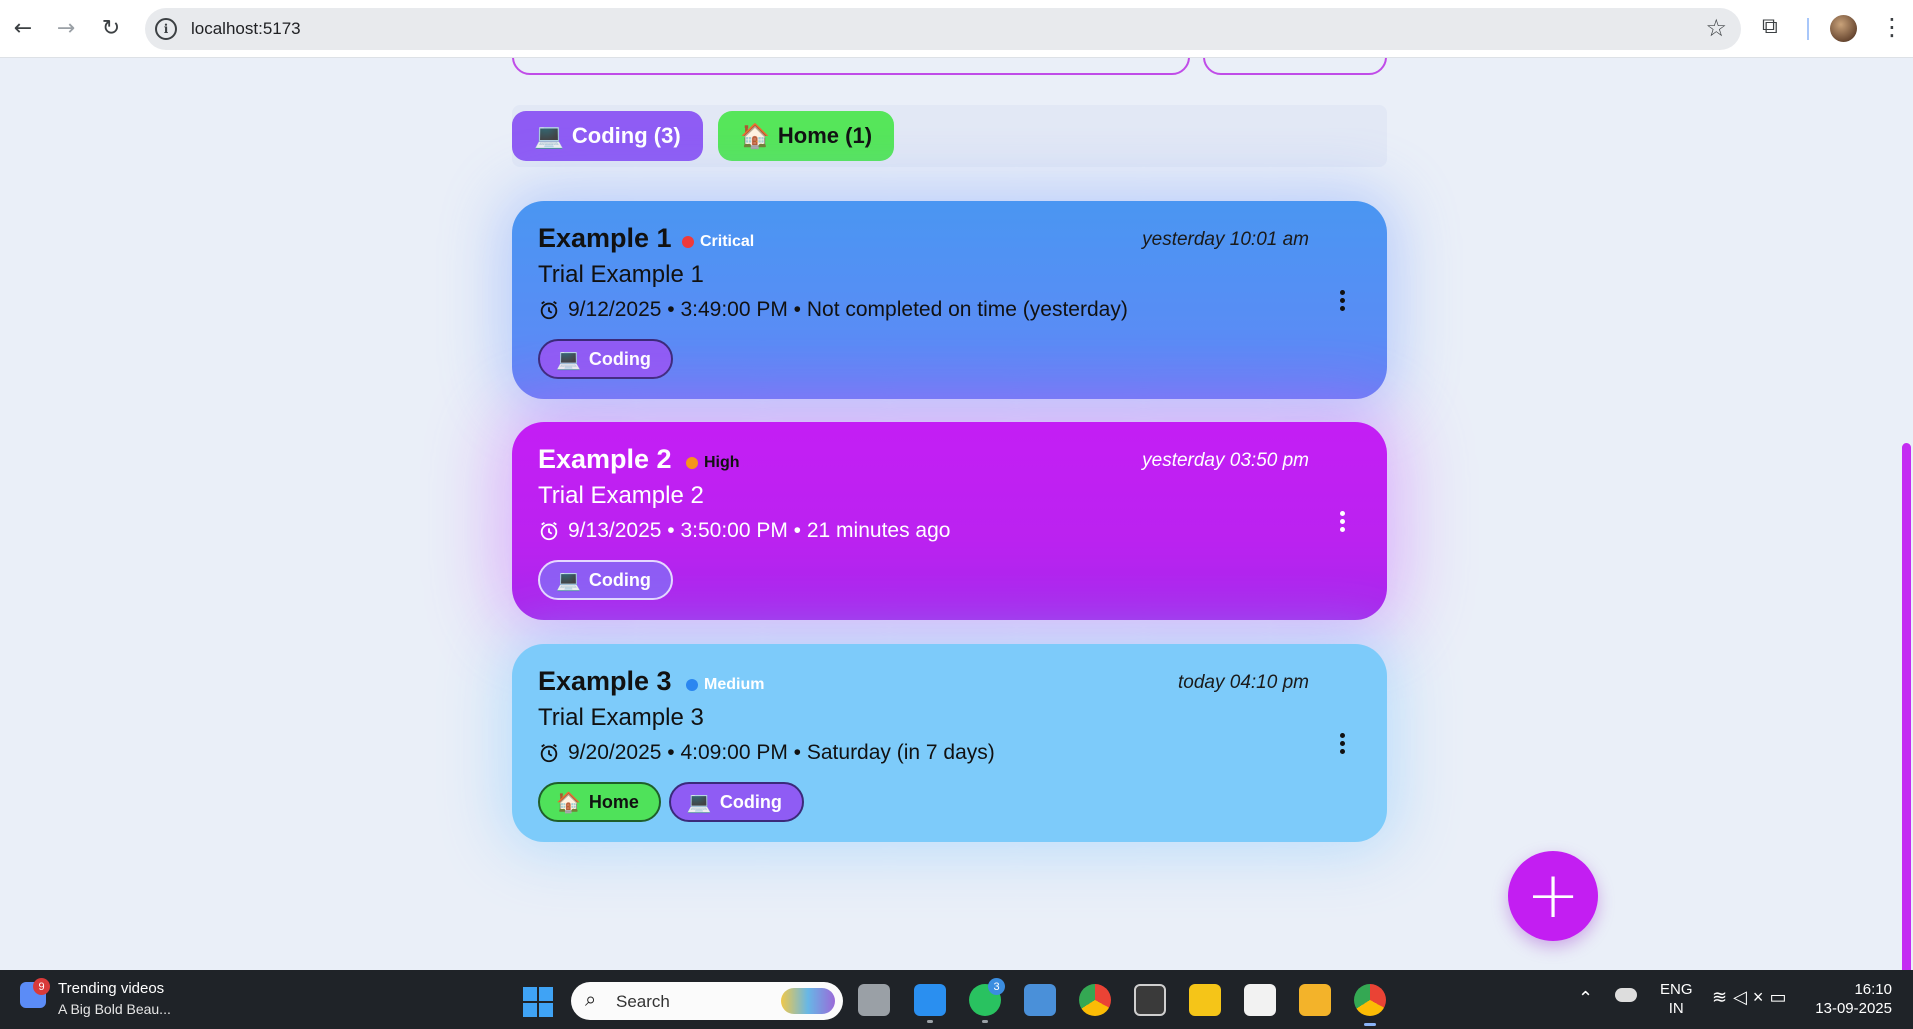 The width and height of the screenshot is (1913, 1029). I want to click on browser-menu-icon: ⋮, so click(1892, 27).